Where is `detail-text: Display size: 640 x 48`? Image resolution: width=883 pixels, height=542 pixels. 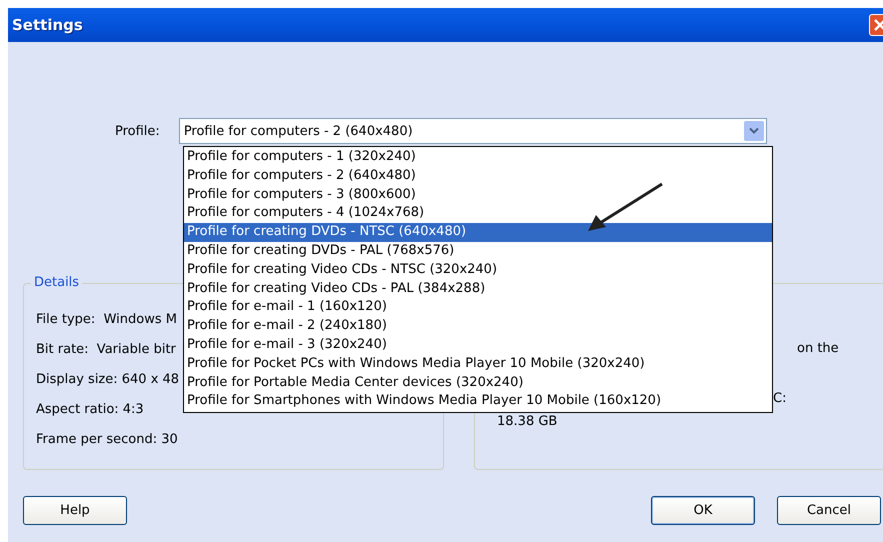 detail-text: Display size: 640 x 48 is located at coordinates (108, 380).